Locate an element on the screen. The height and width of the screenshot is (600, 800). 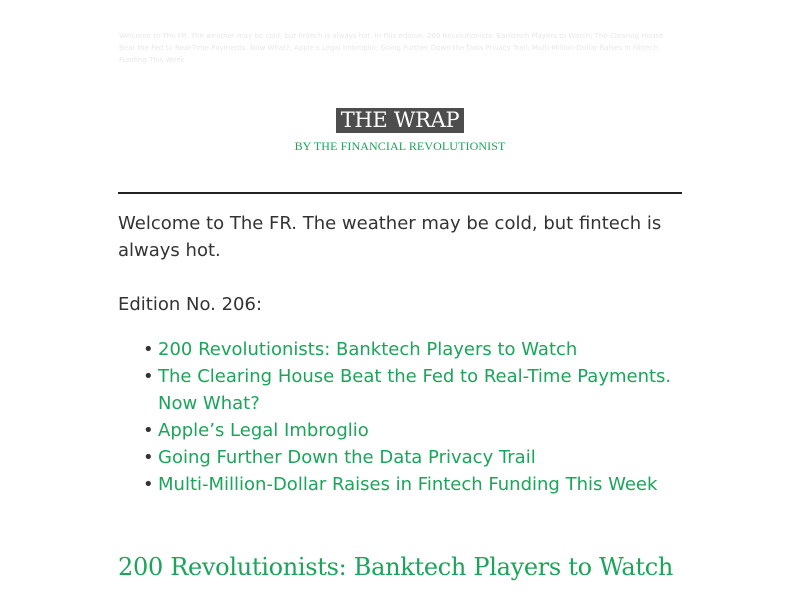
byline-link: BY THE FINANCIAL REVOLUTIONIST is located at coordinates (400, 146).